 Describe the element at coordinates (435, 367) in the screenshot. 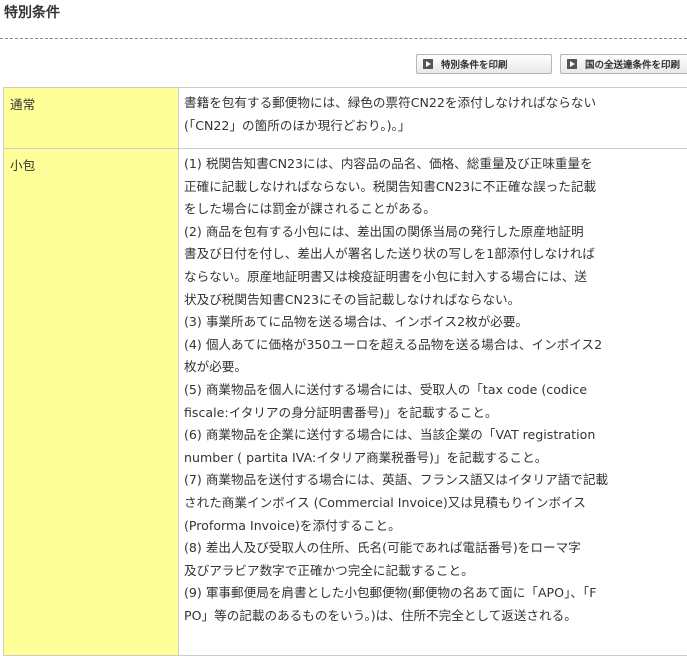

I see `content-line: 枚が必要。` at that location.